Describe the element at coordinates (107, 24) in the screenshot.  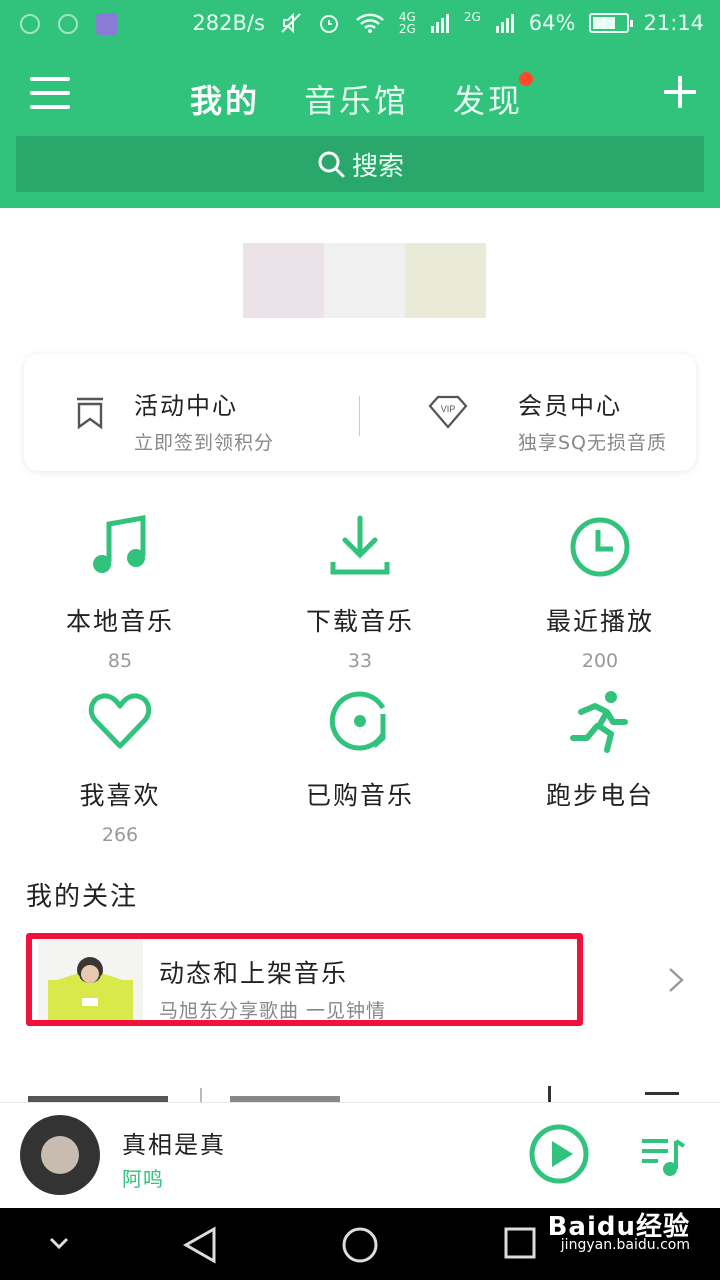
I see `image-notification-icon` at that location.